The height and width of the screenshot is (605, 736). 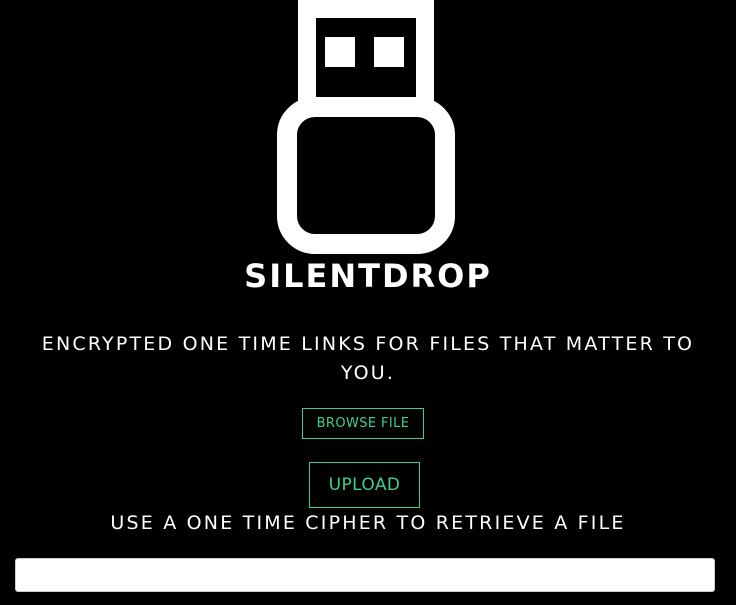 What do you see at coordinates (368, 523) in the screenshot?
I see `retrieve-heading: USE A ONE TIME CIPHER TO RETRIEVE A FILE` at bounding box center [368, 523].